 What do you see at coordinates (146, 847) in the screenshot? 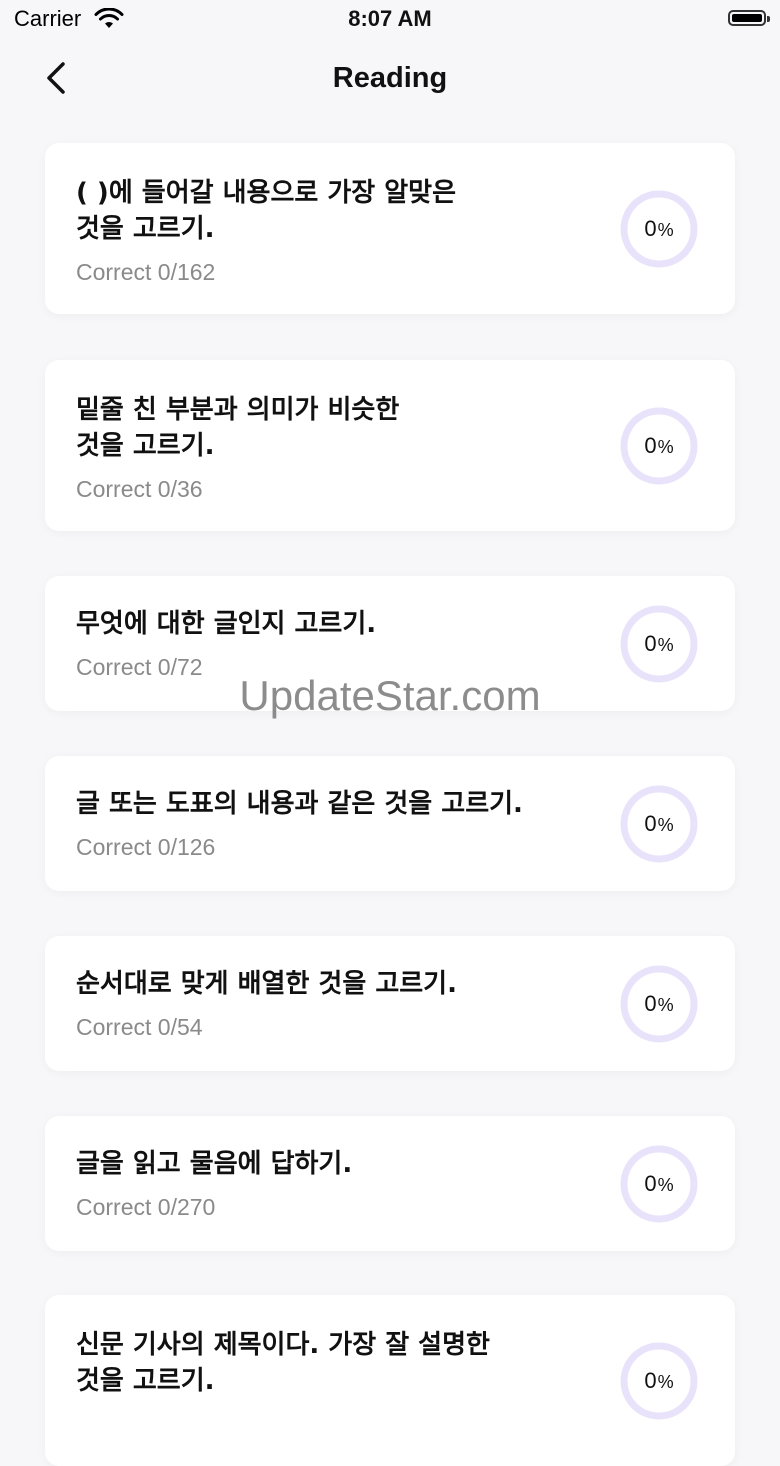
I see `item-correct-count: Correct 0/126` at bounding box center [146, 847].